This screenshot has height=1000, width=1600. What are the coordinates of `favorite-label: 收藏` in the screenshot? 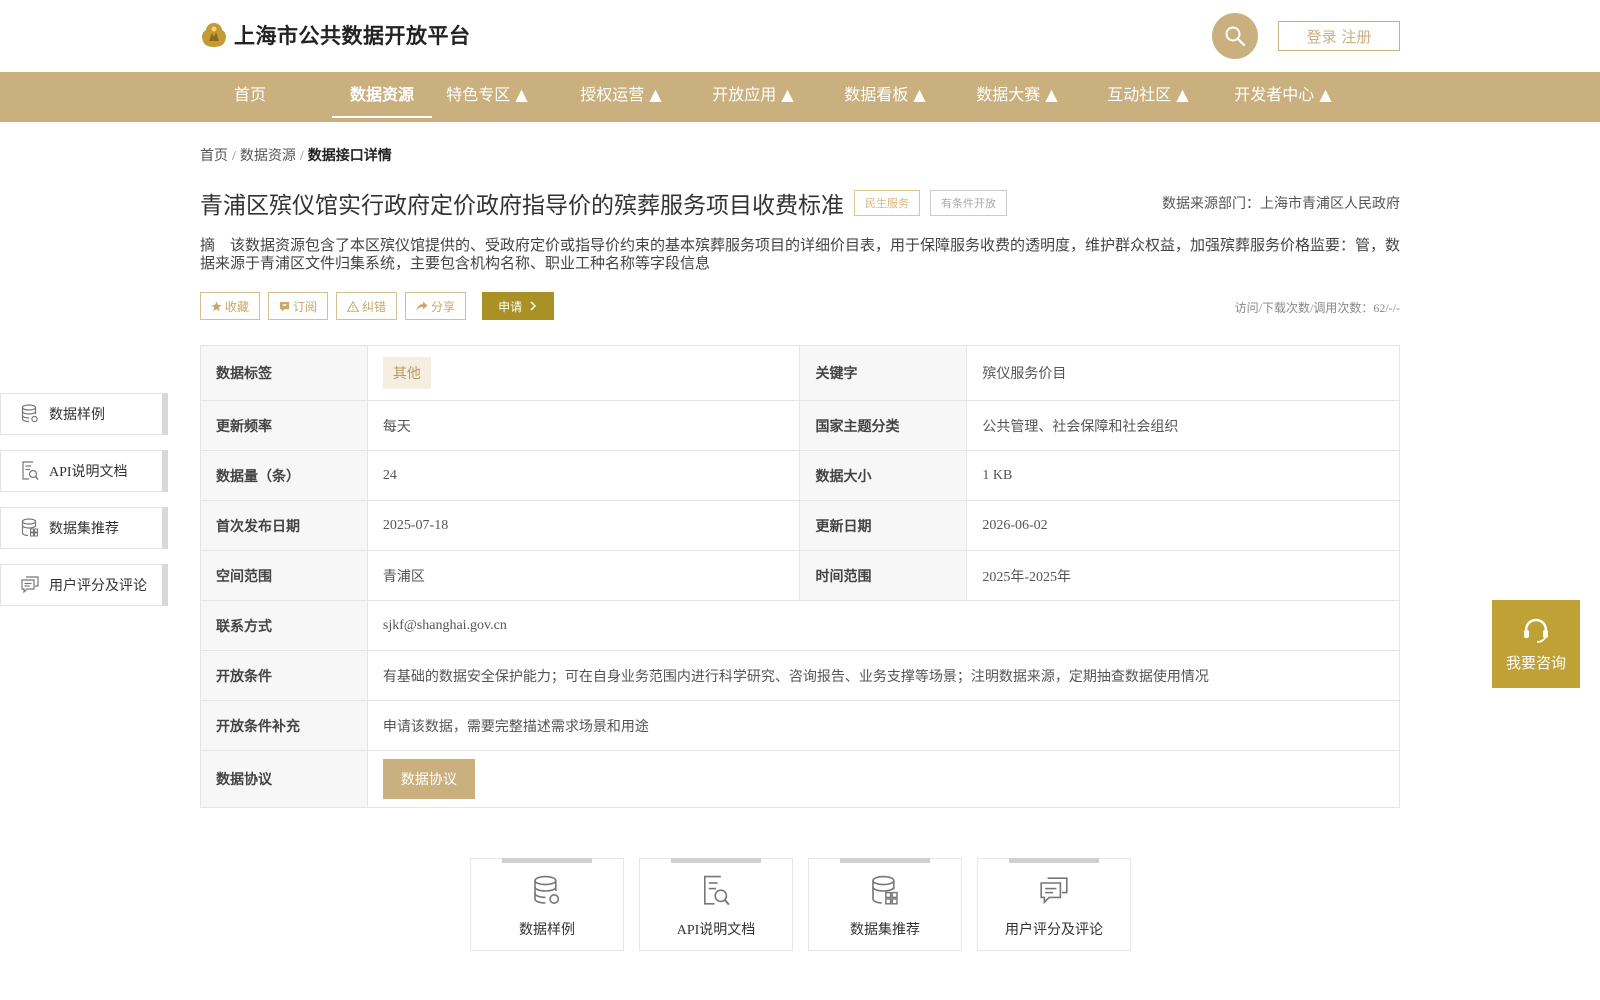 It's located at (237, 306).